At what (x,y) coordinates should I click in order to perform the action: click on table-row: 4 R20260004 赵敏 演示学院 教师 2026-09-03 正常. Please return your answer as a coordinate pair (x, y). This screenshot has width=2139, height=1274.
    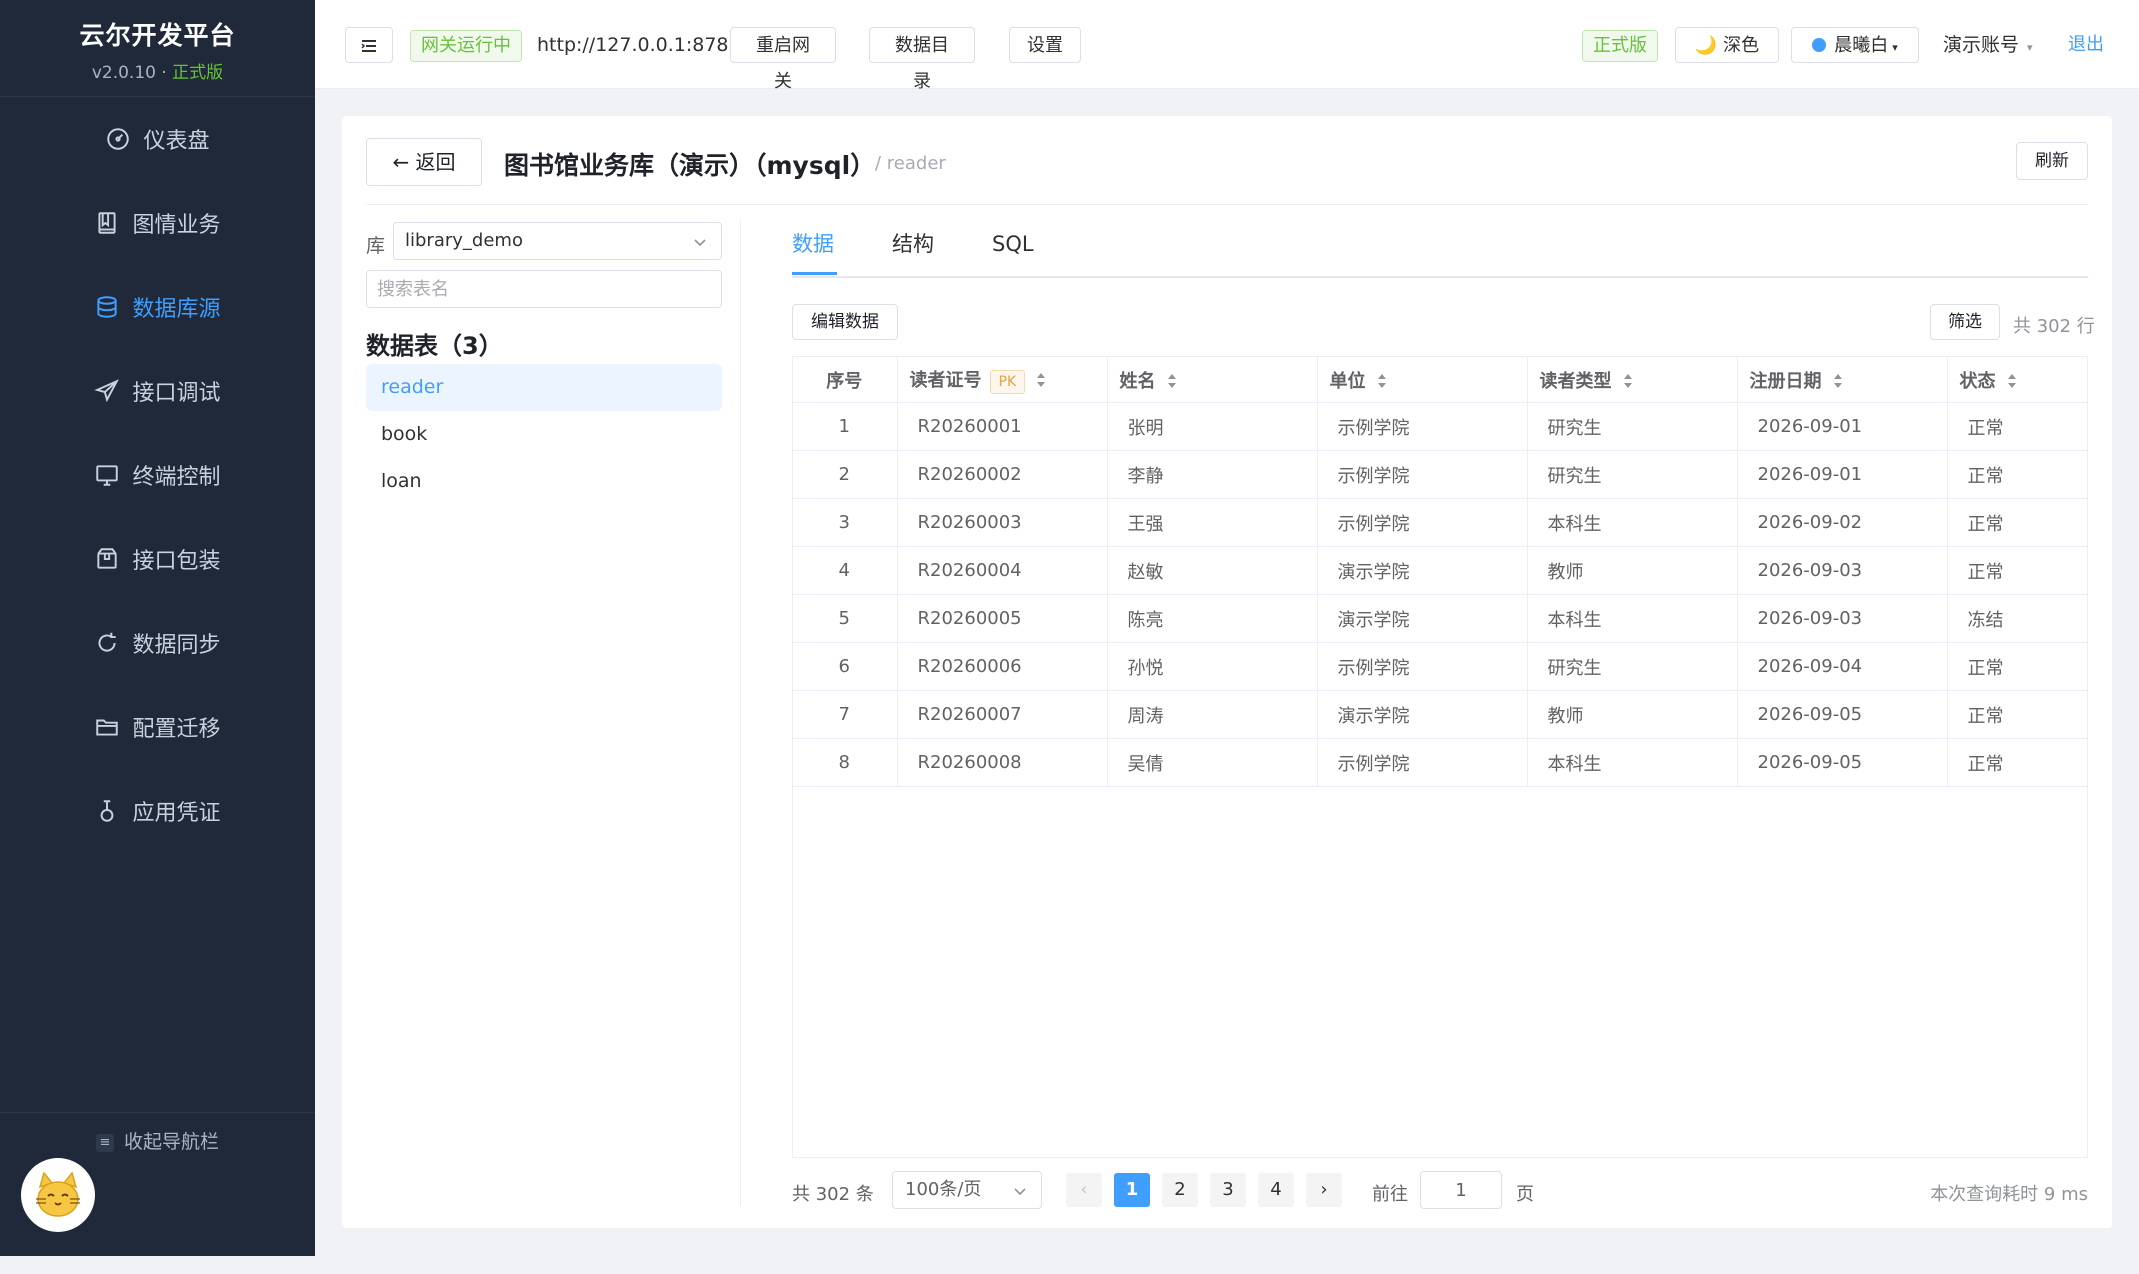
    Looking at the image, I should click on (1440, 570).